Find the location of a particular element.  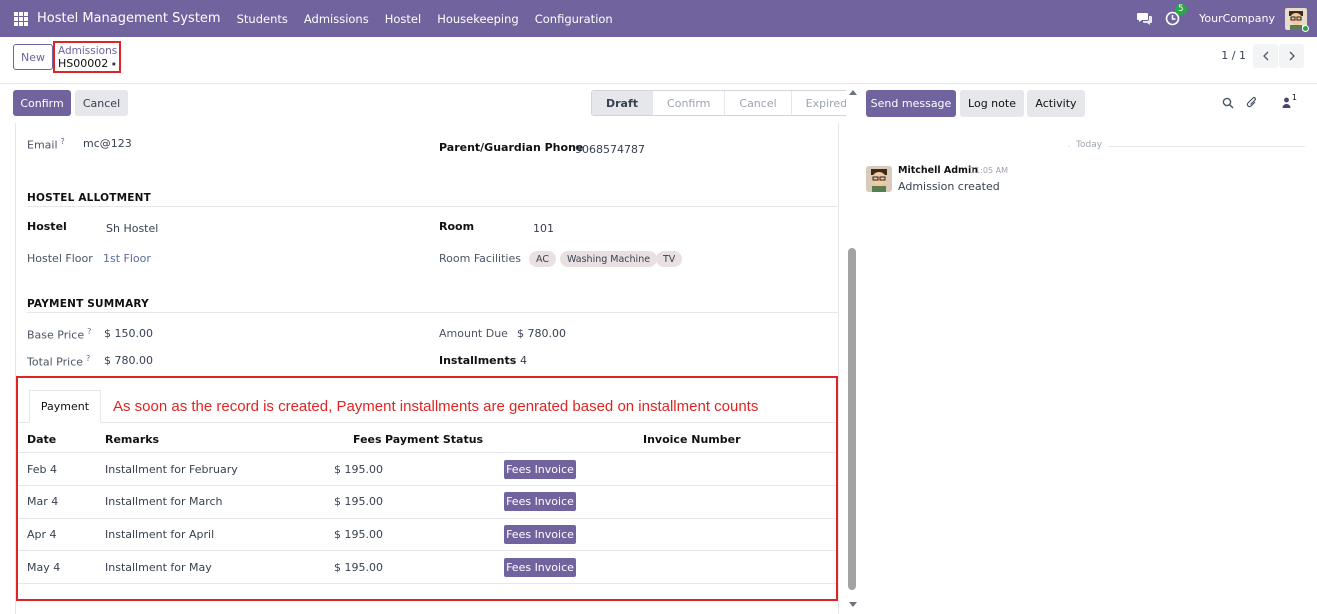

amount-due-label: Amount Due is located at coordinates (473, 333).